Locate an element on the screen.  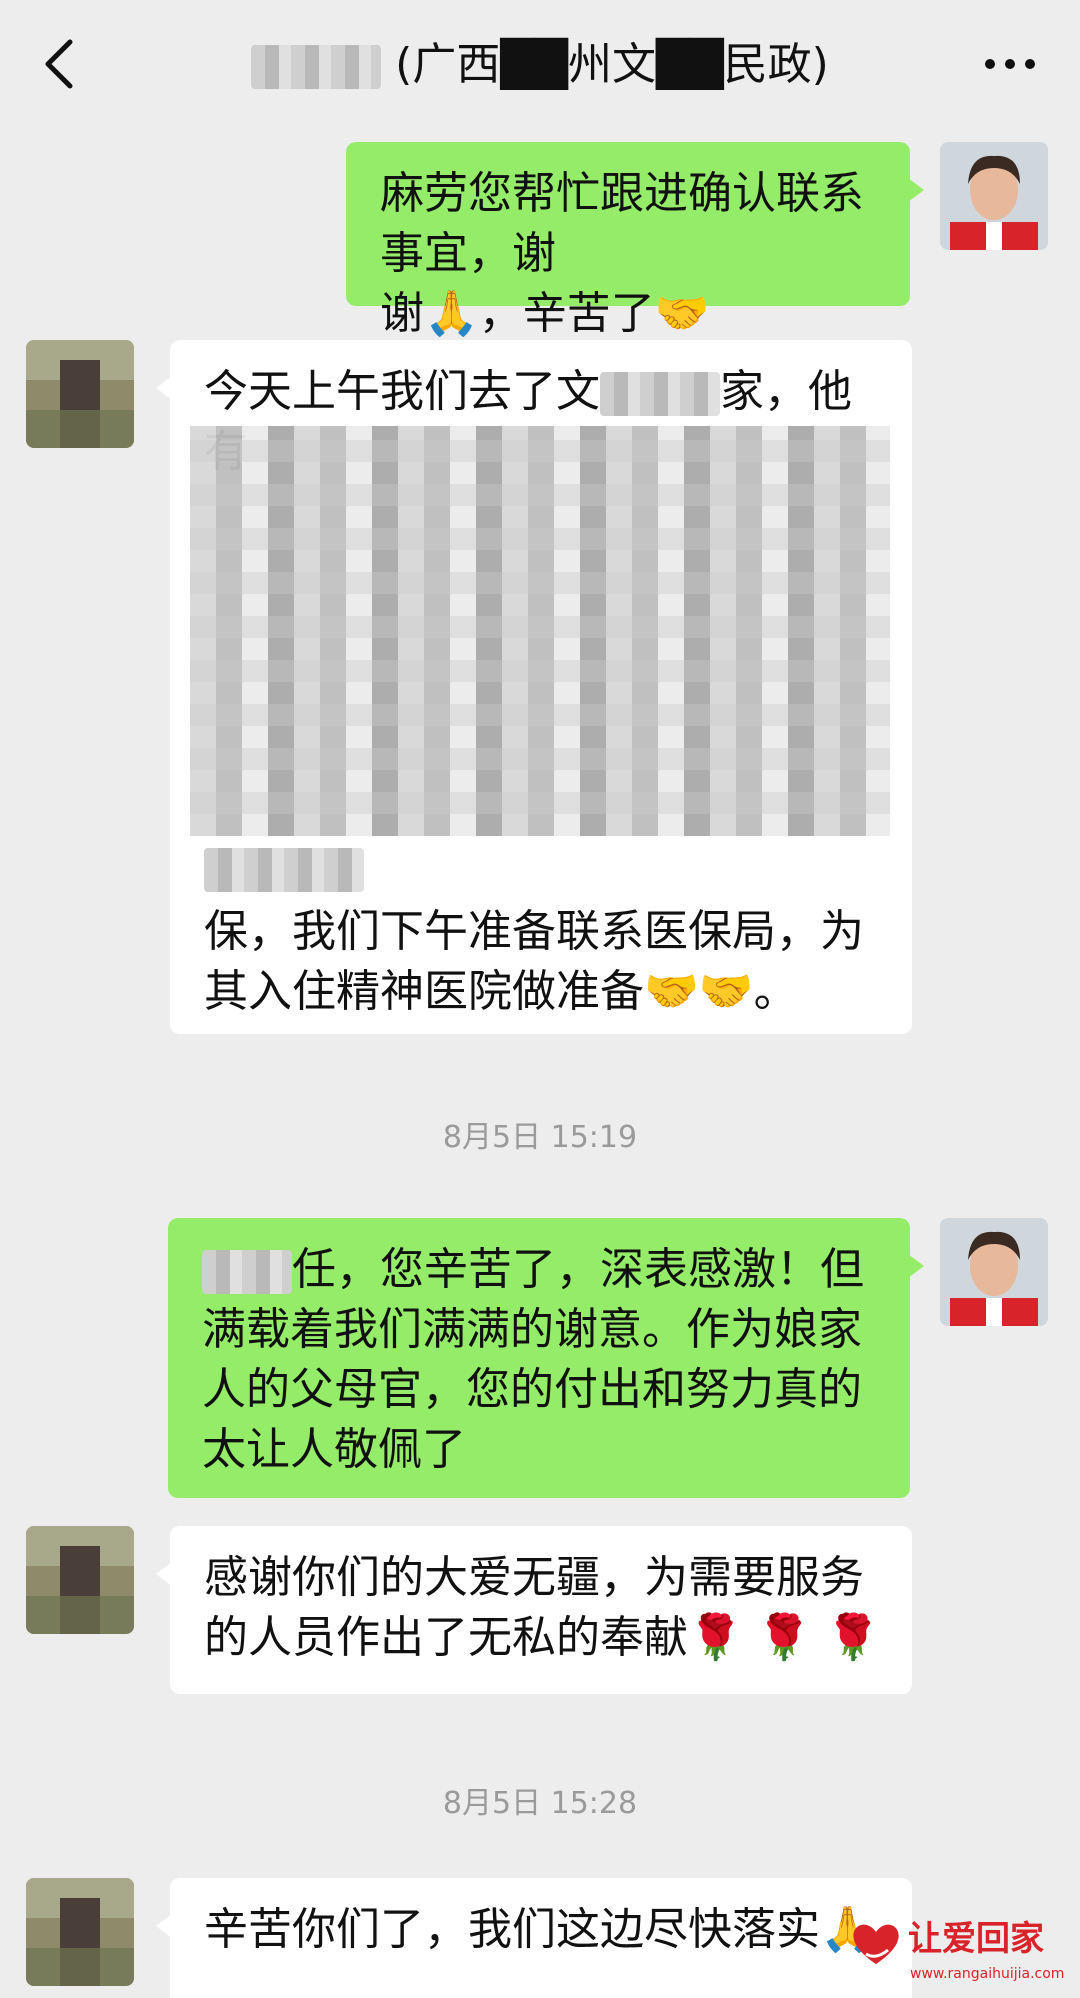
message-text-line: 的人员作出了无私的奉献🌹 🌹 🌹 is located at coordinates (542, 1637).